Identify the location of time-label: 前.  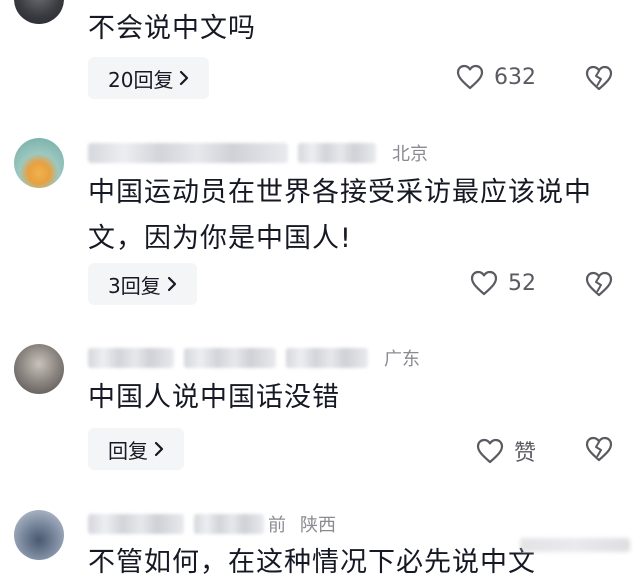
(277, 525).